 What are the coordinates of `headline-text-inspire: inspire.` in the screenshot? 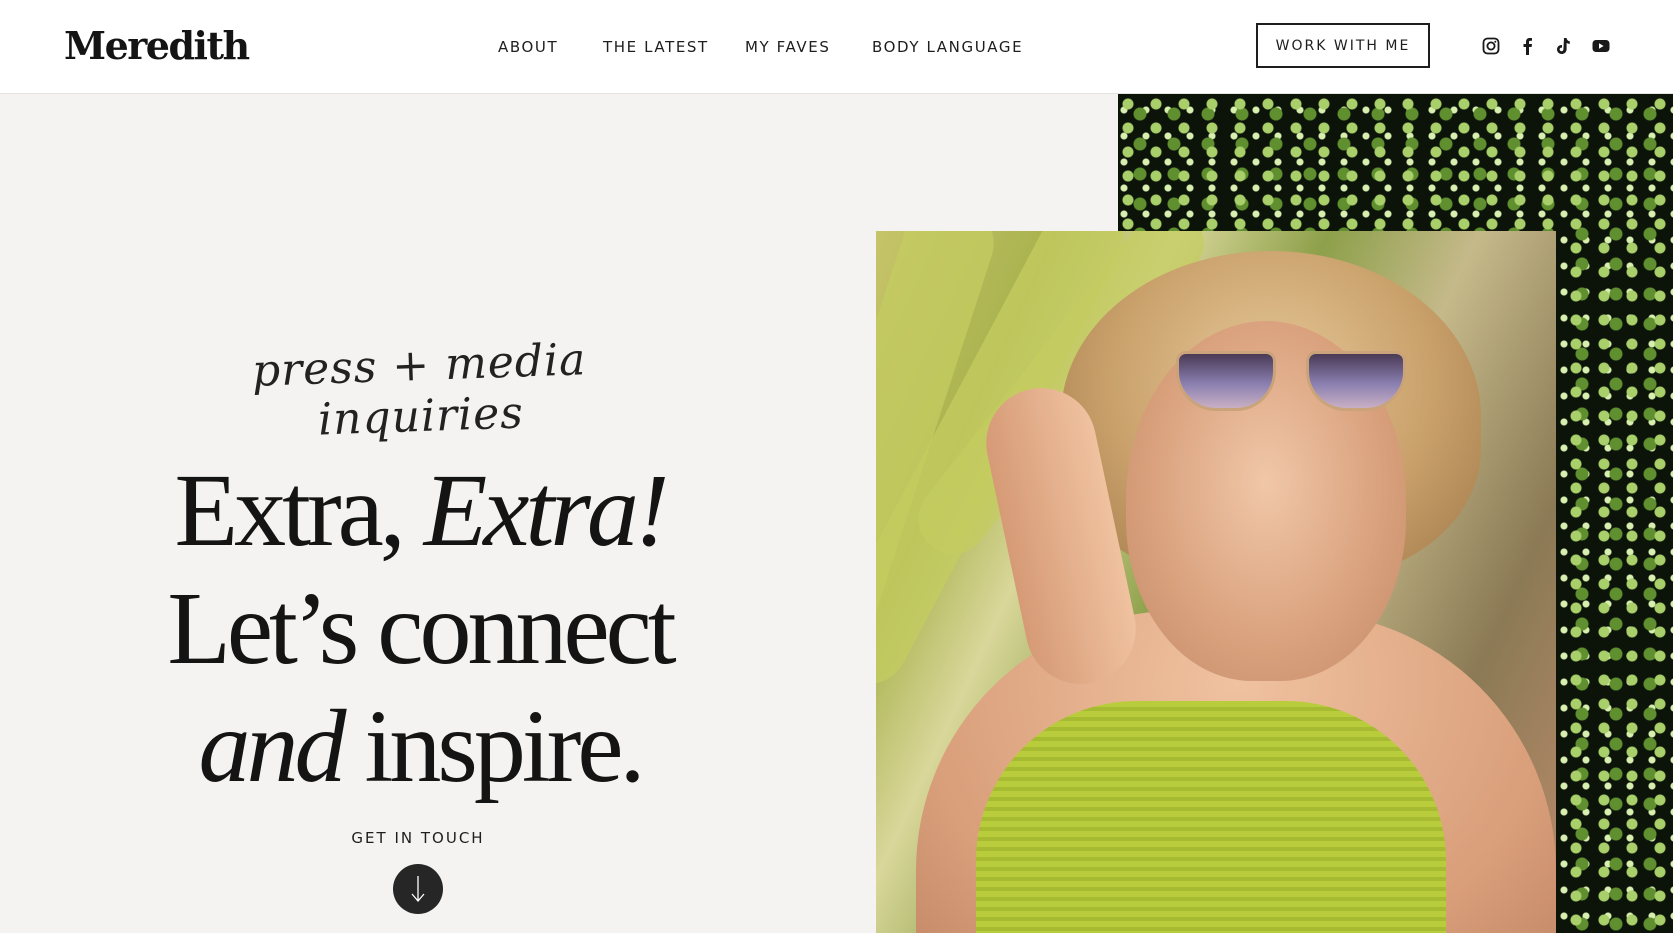 It's located at (493, 746).